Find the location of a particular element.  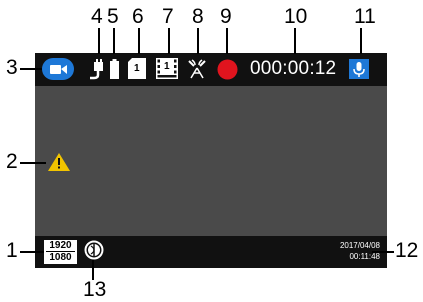

resolution-width: 1920 is located at coordinates (60, 245).